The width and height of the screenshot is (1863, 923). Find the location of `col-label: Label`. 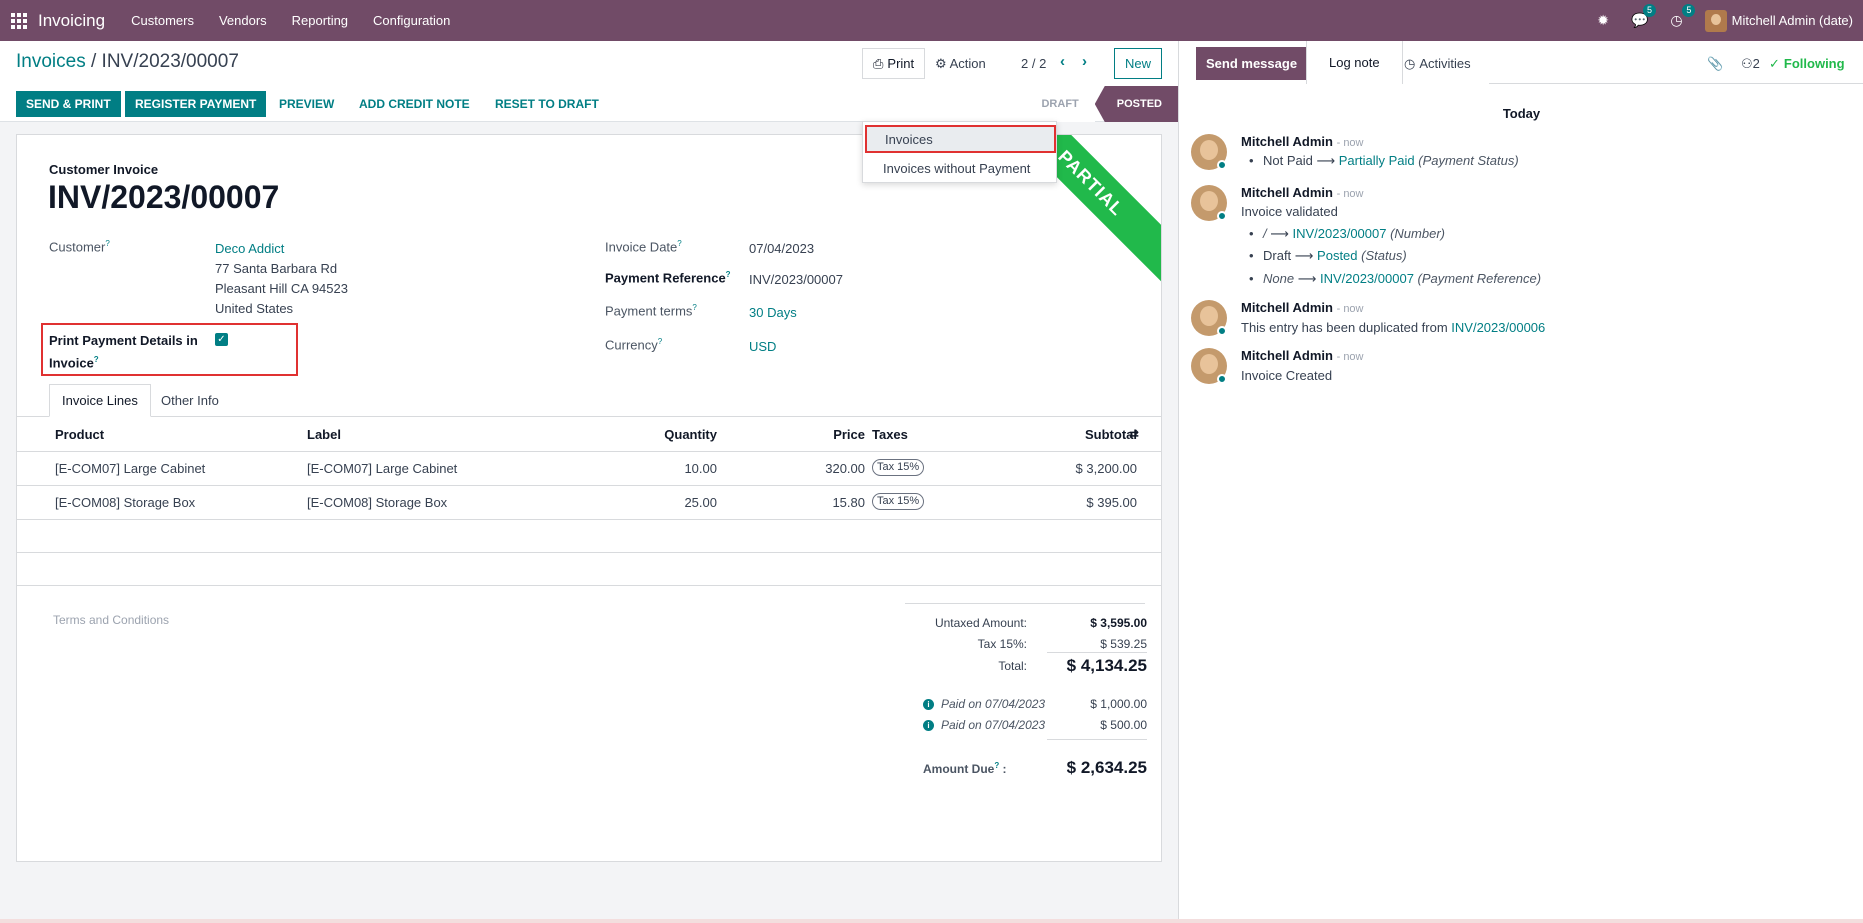

col-label: Label is located at coordinates (324, 434).